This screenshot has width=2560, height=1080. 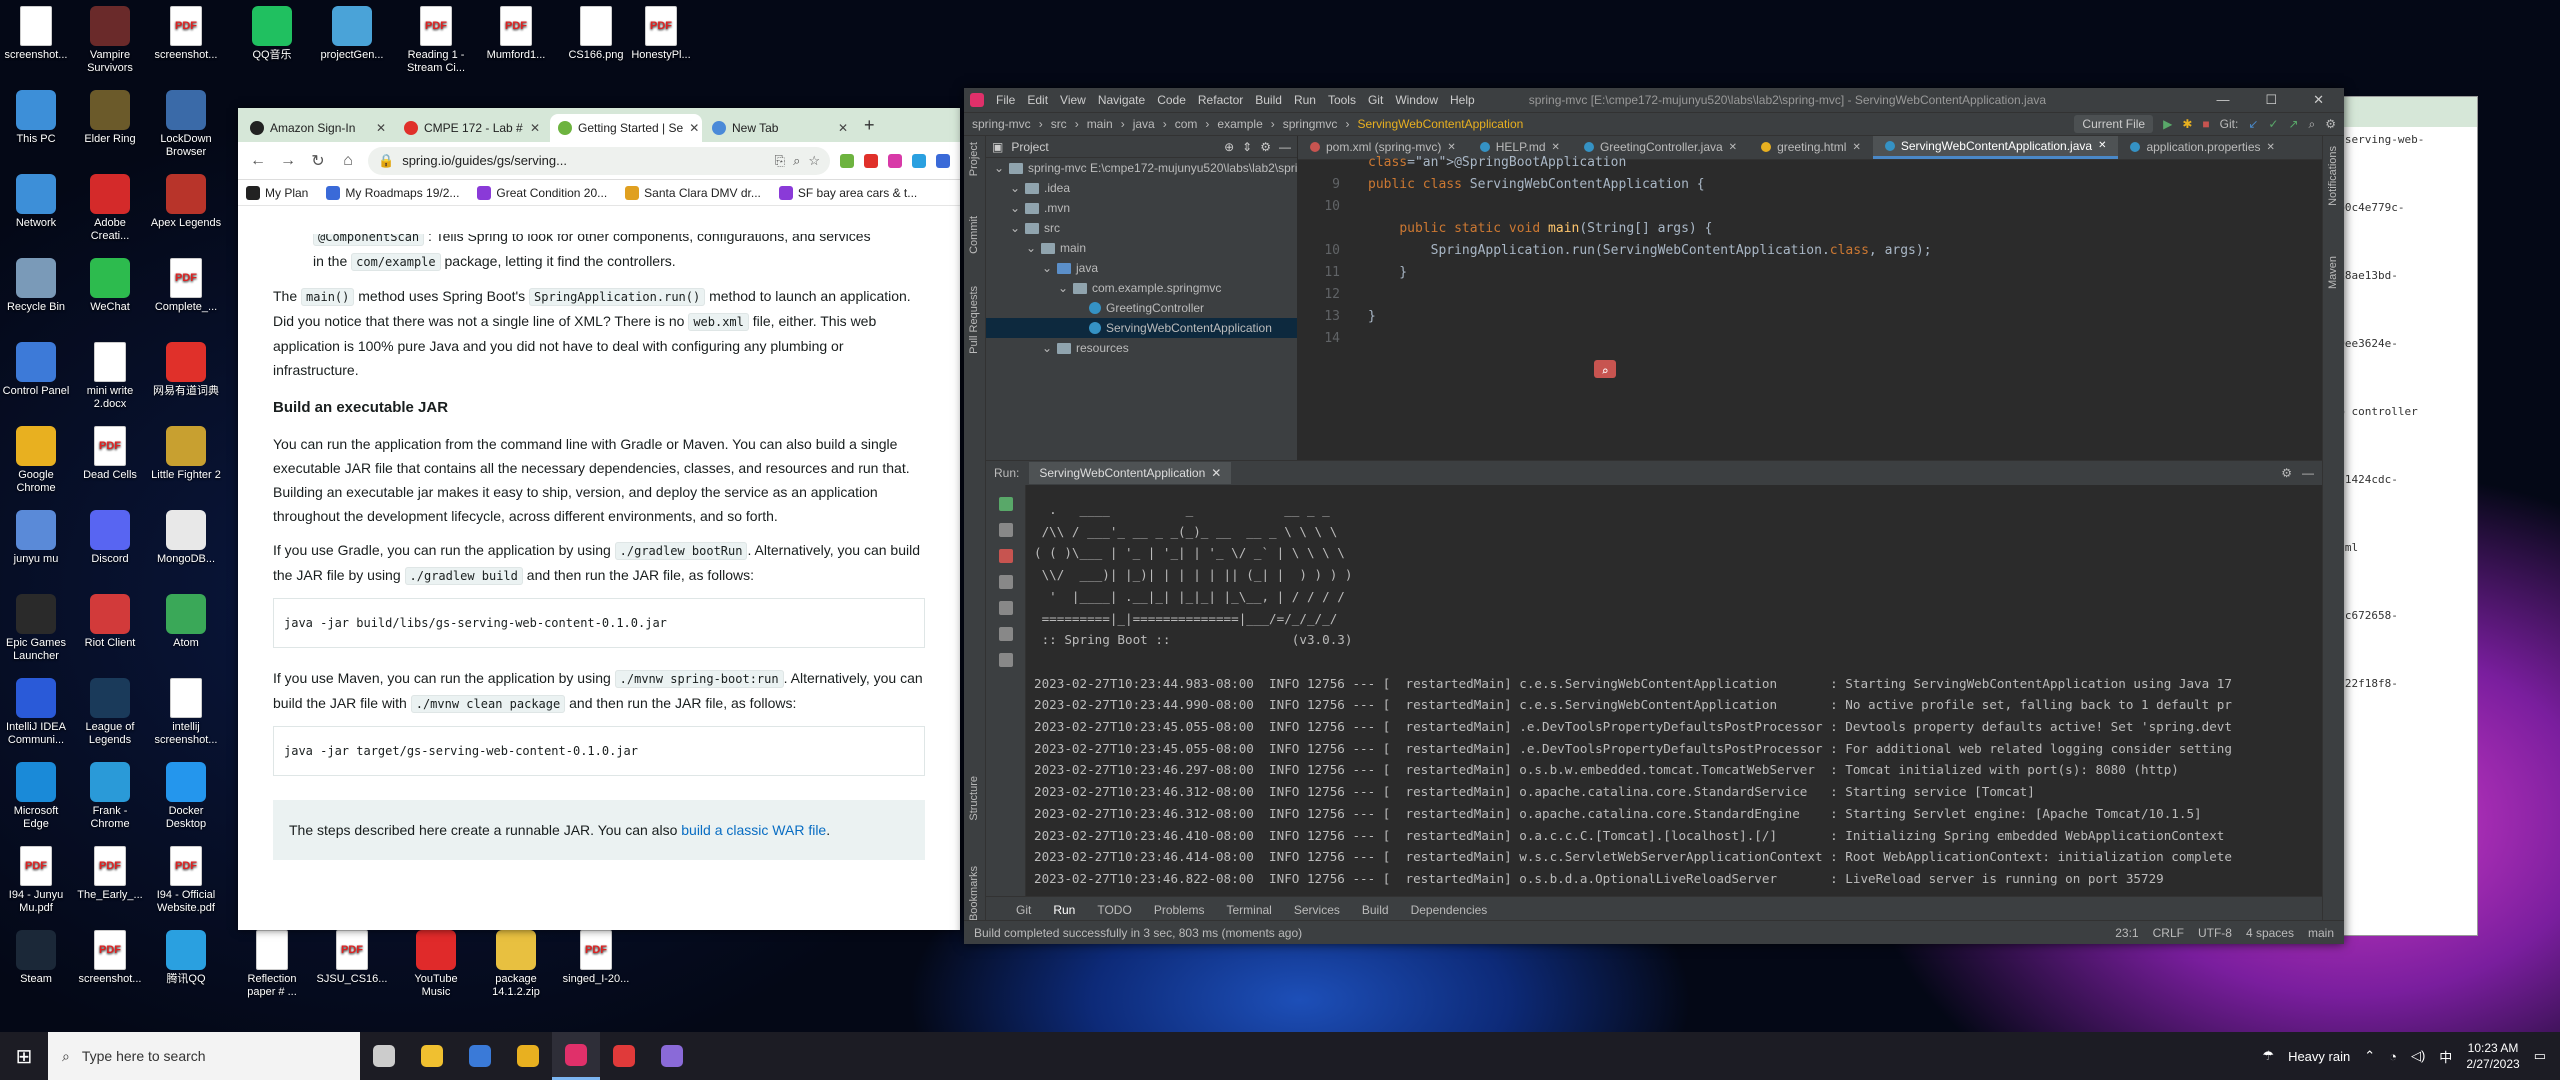 I want to click on desktop-icon: Steam, so click(x=36, y=958).